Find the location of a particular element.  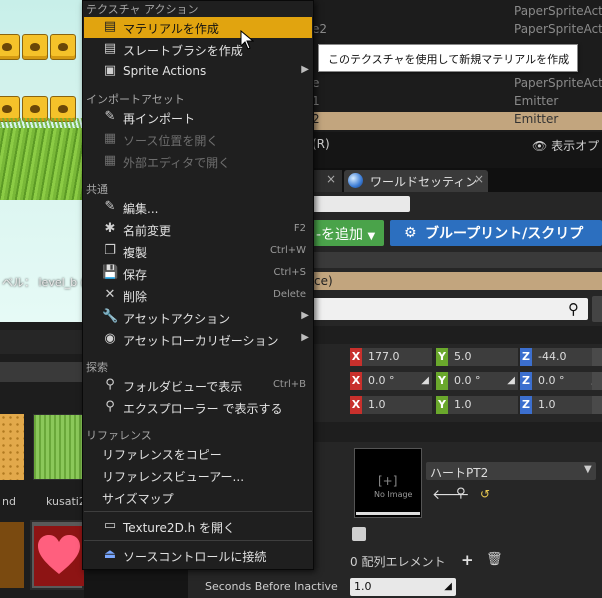

tab-world-settings-label: ワールドセッティン is located at coordinates (424, 182).